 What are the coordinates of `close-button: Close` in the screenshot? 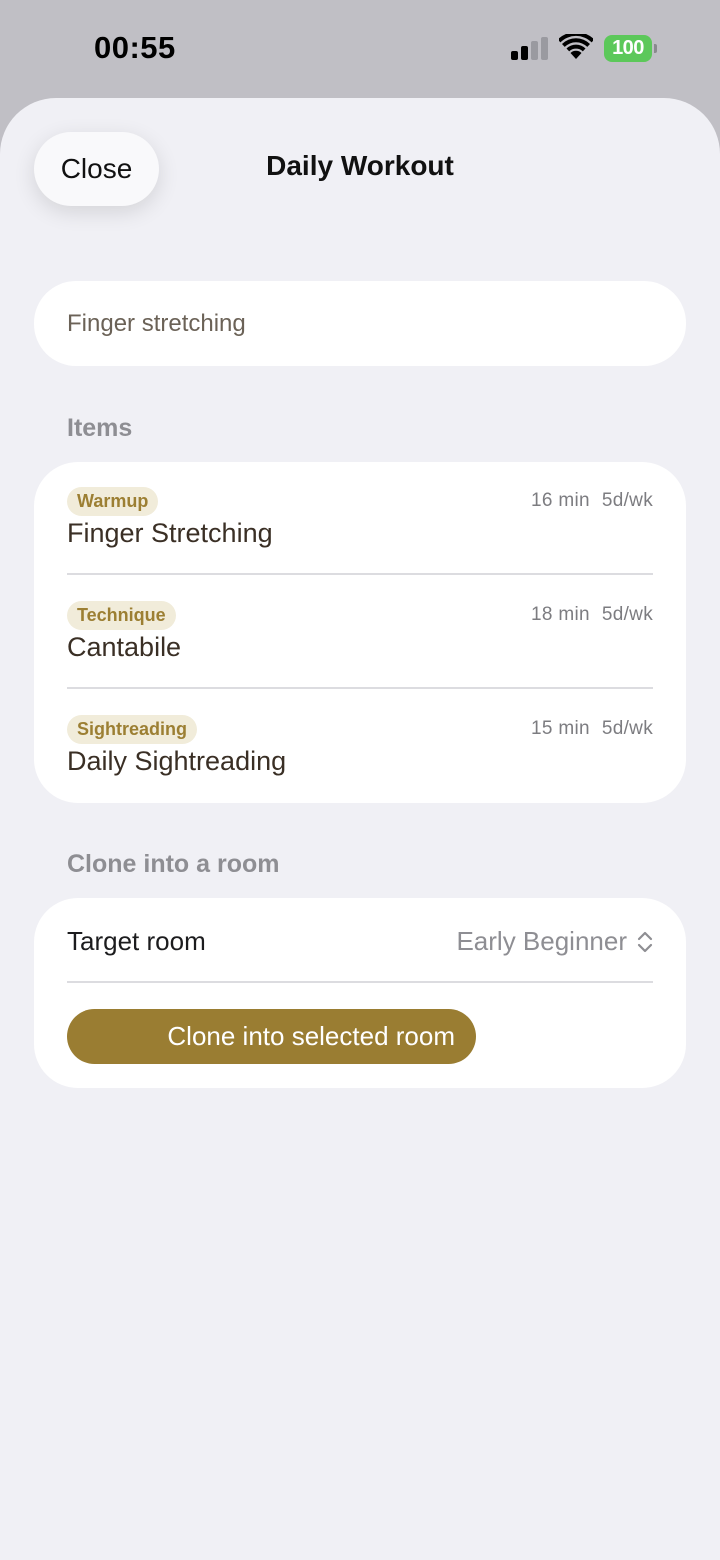 It's located at (96, 169).